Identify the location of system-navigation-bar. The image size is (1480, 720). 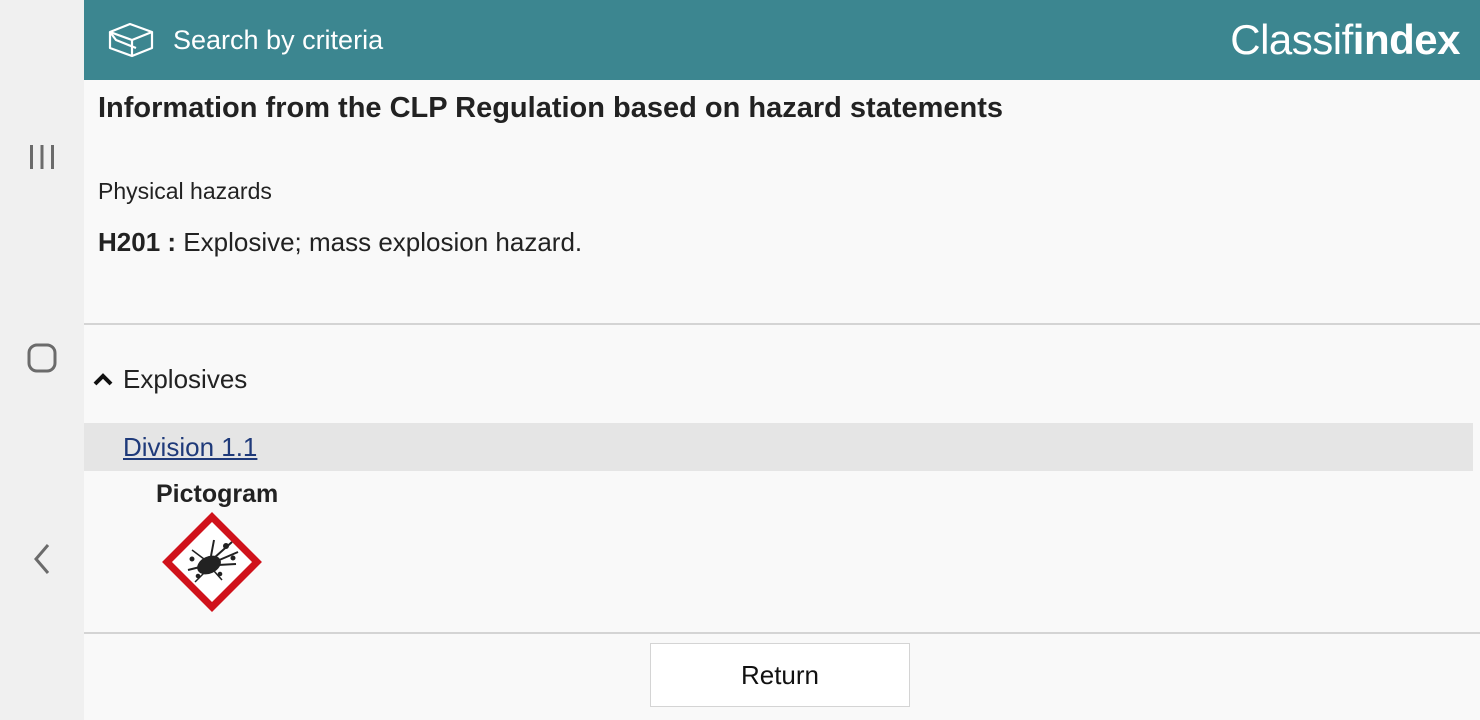
(42, 360).